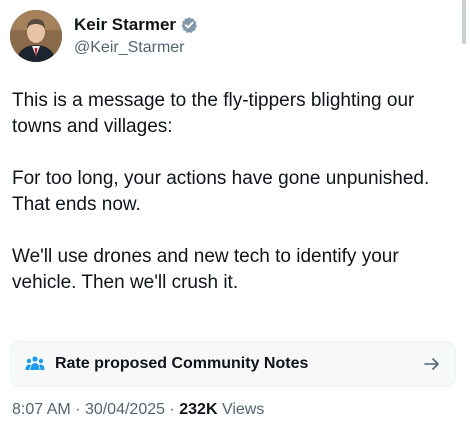 Image resolution: width=470 pixels, height=425 pixels. I want to click on views-label: Views, so click(243, 409).